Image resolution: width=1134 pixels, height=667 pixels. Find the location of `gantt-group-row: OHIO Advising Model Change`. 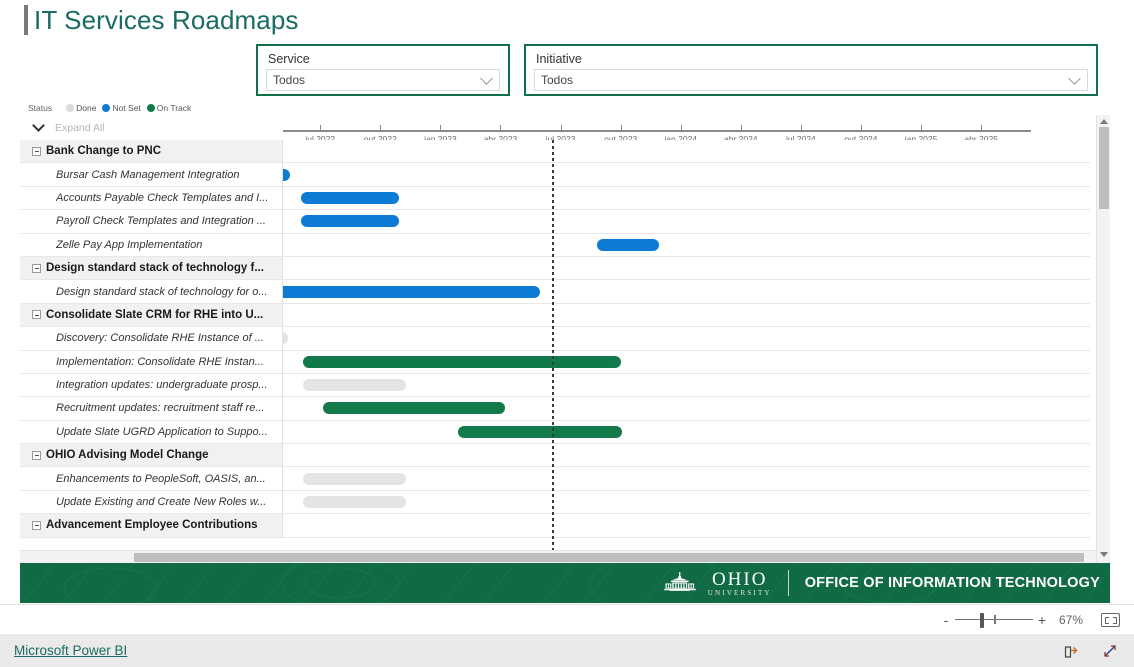

gantt-group-row: OHIO Advising Model Change is located at coordinates (555, 456).